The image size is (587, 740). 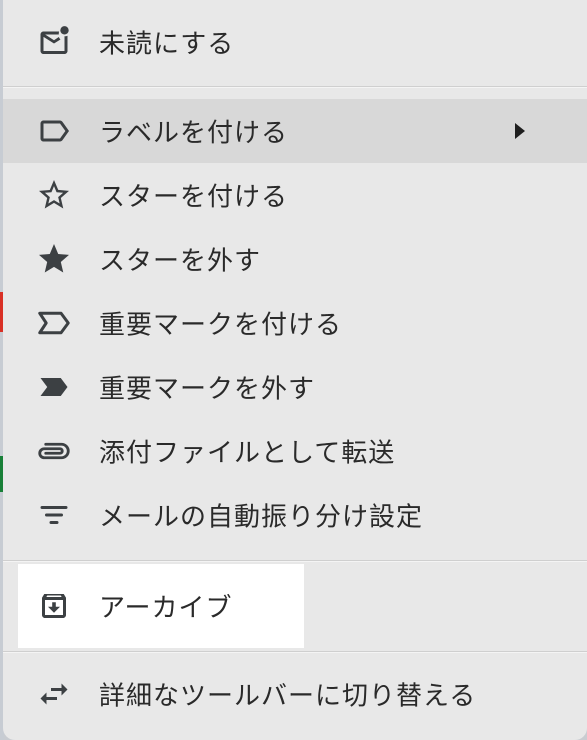 What do you see at coordinates (295, 259) in the screenshot?
I see `remove-star-item: スターを外す` at bounding box center [295, 259].